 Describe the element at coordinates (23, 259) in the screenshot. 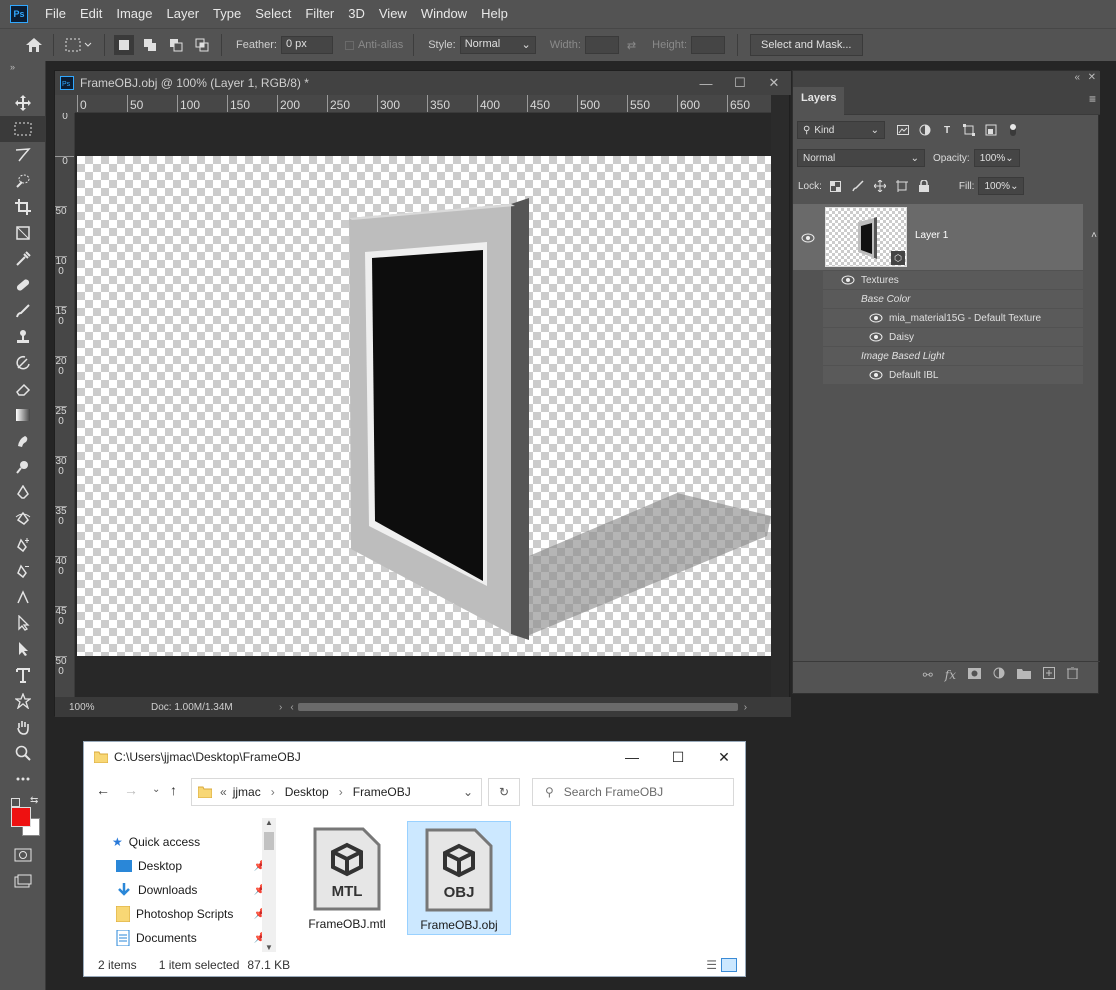

I see `eyedropper-tool-icon` at that location.